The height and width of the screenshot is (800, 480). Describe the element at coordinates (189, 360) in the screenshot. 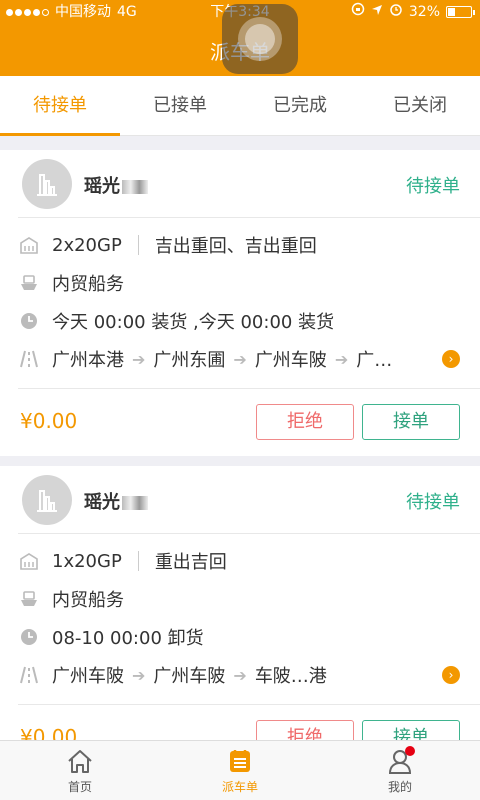

I see `route-stop: 广州东圃` at that location.